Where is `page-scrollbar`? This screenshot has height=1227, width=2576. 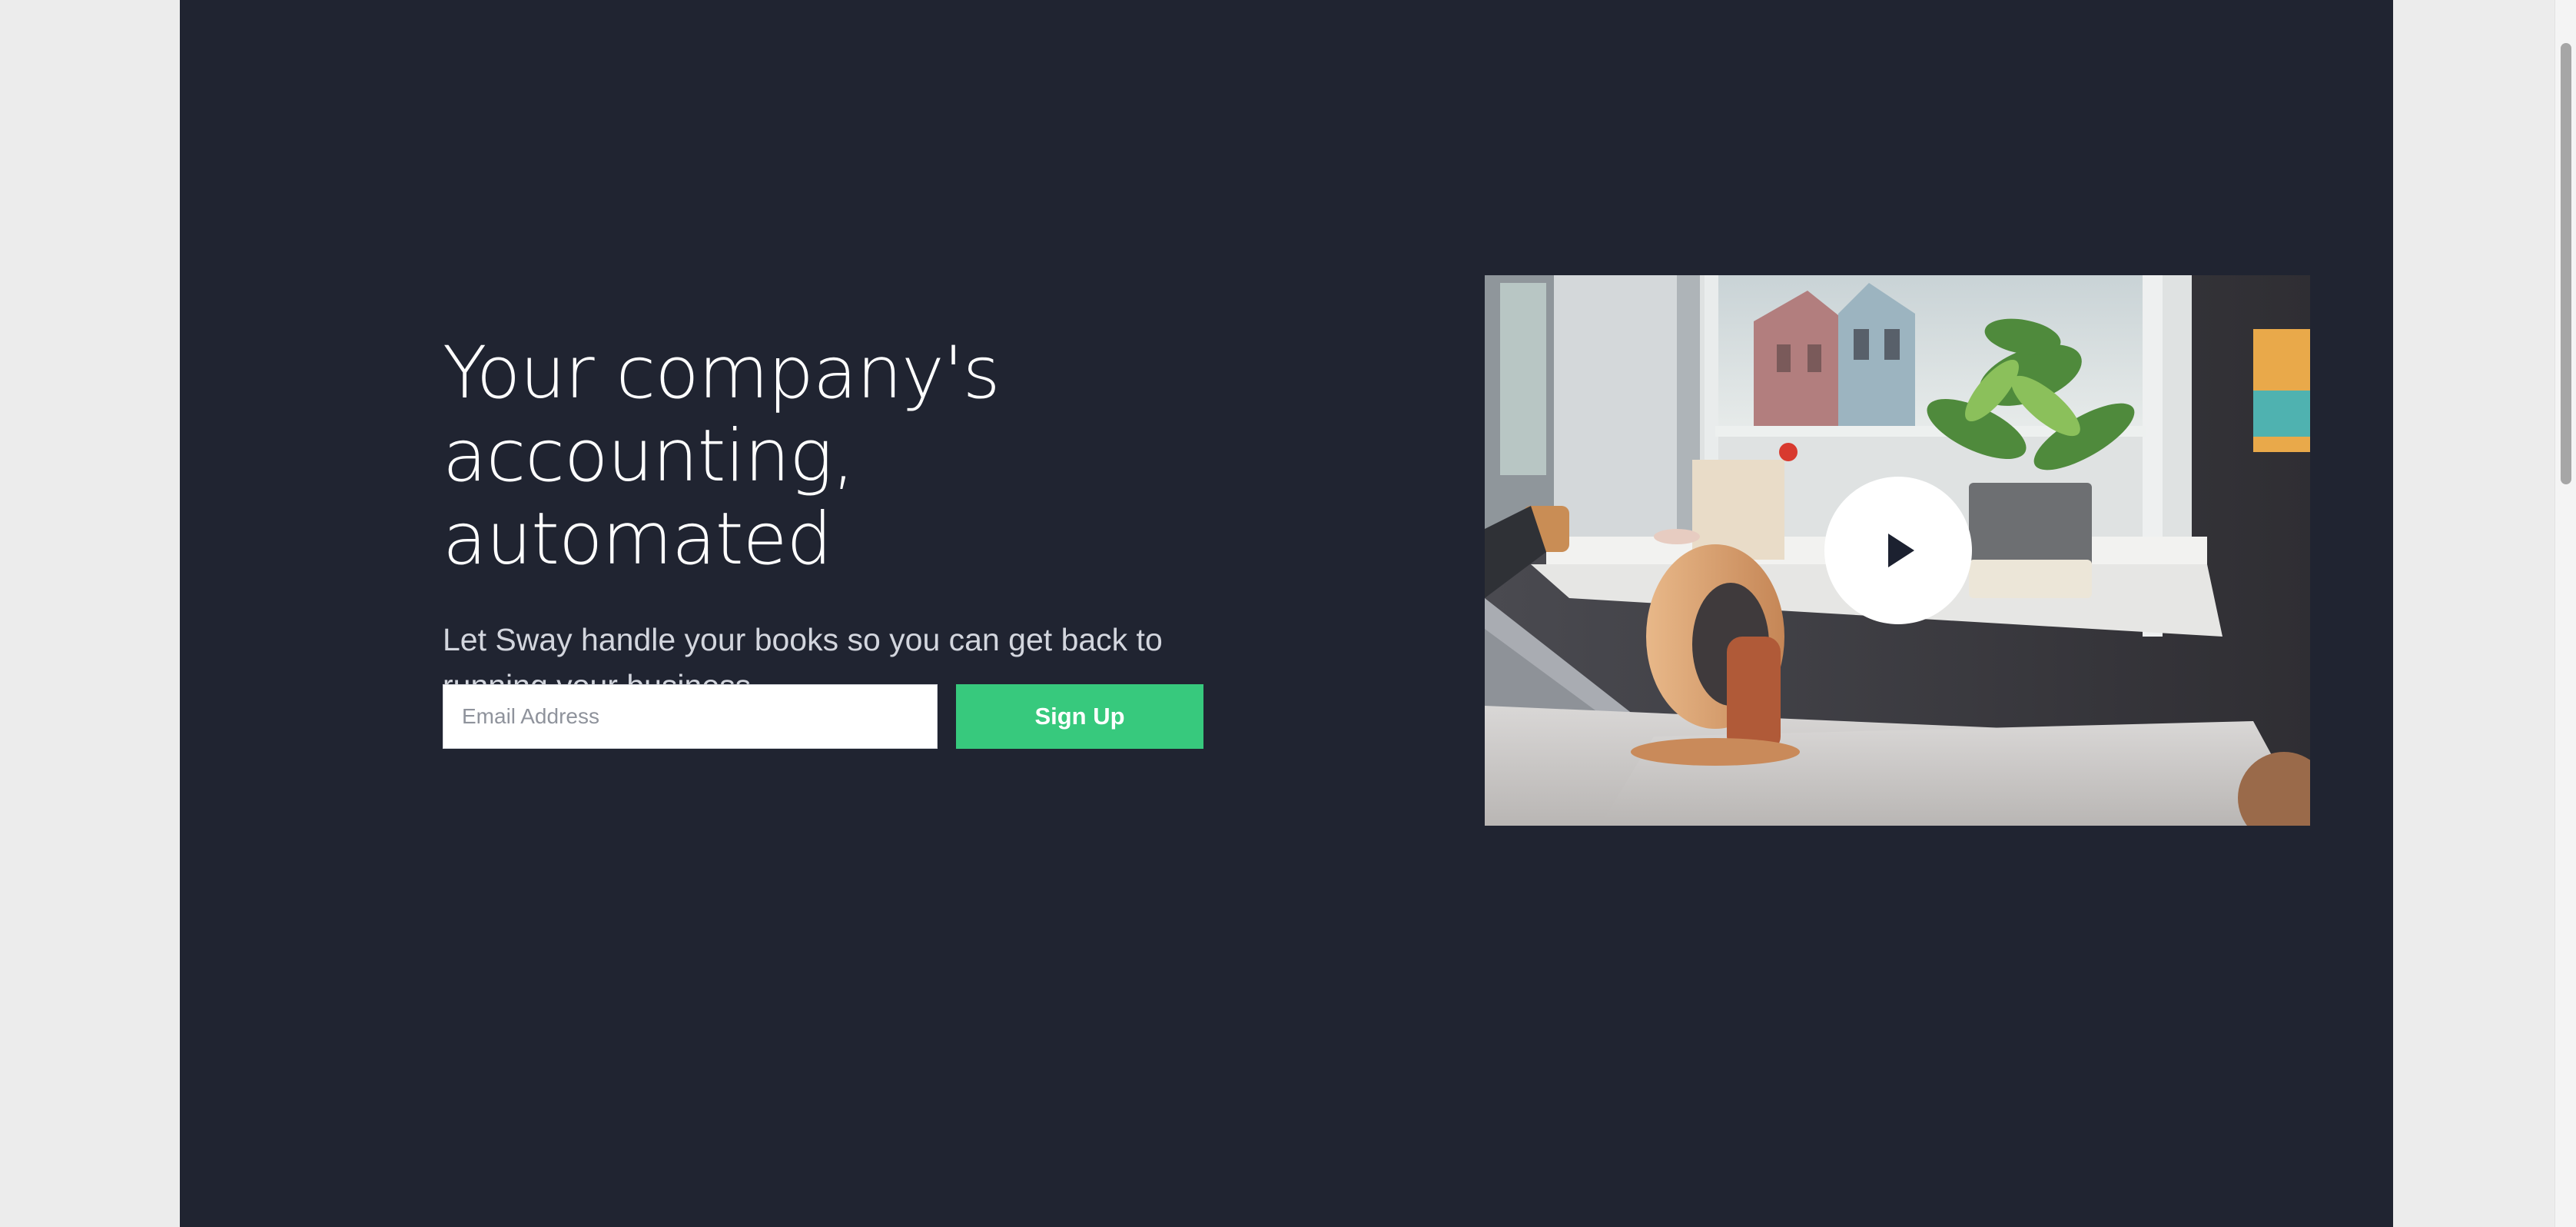 page-scrollbar is located at coordinates (2565, 613).